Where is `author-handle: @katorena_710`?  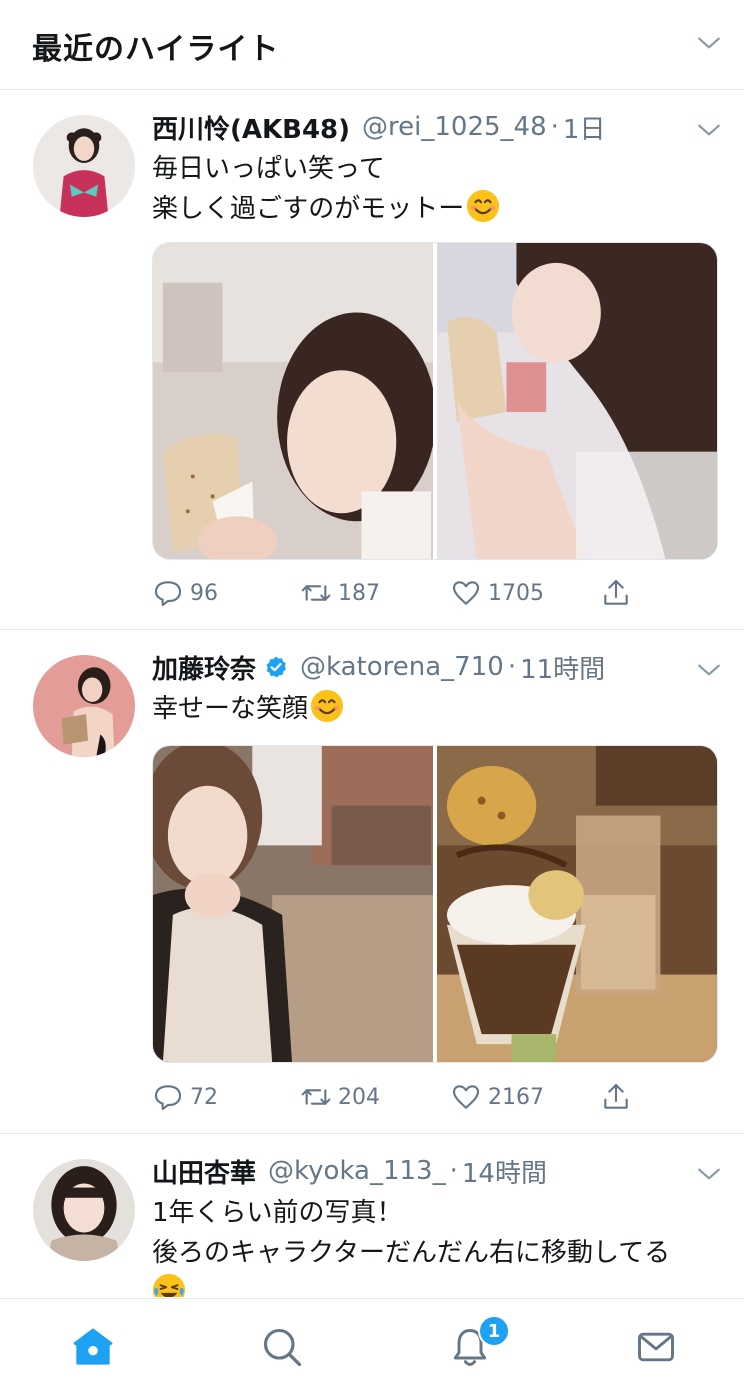
author-handle: @katorena_710 is located at coordinates (402, 667).